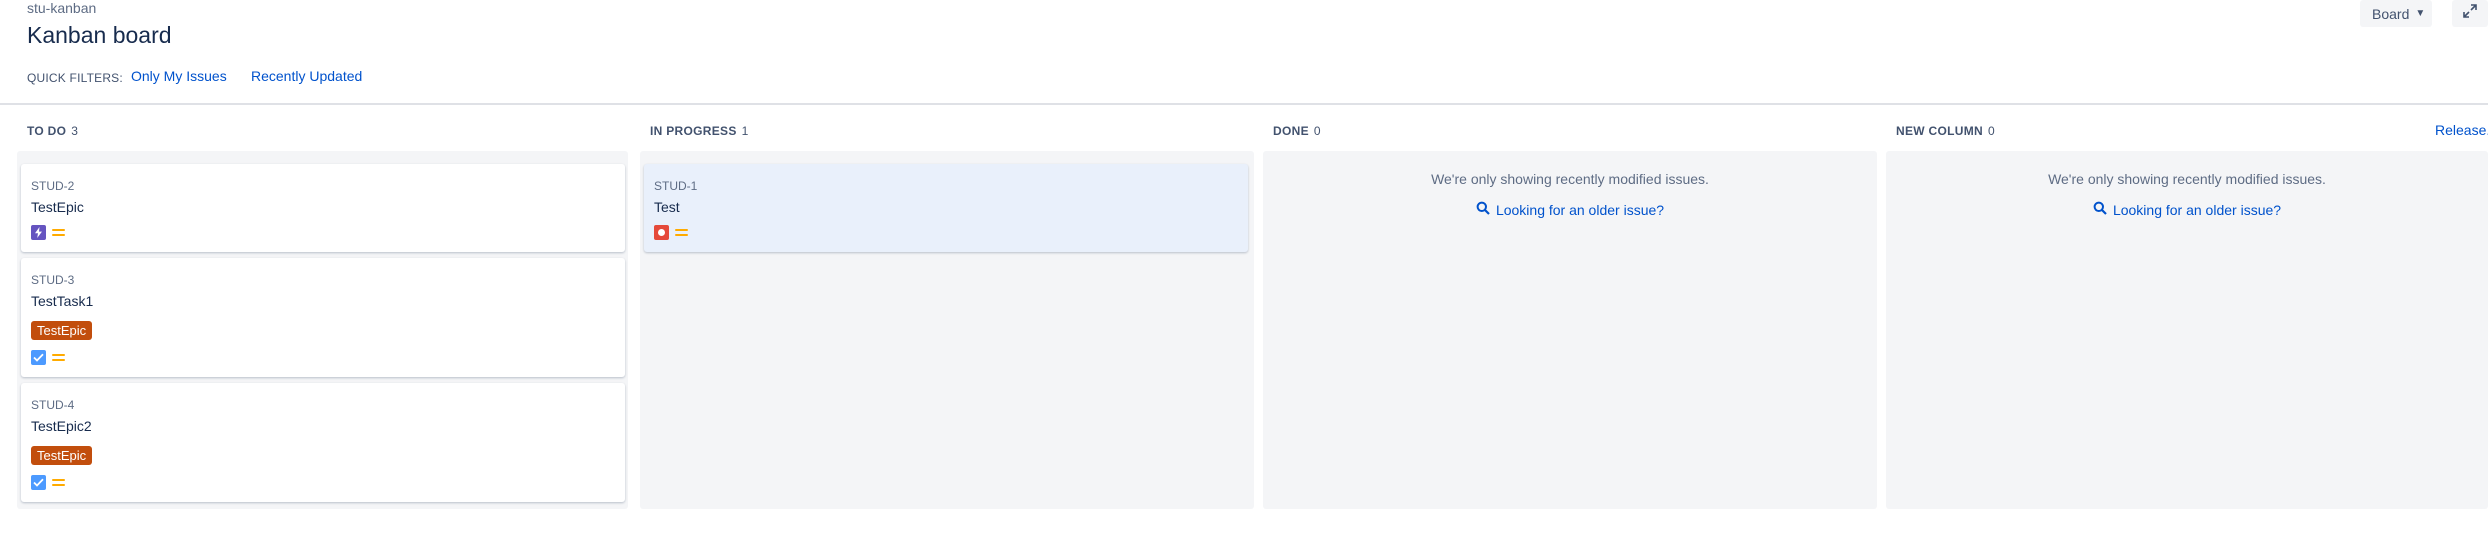  Describe the element at coordinates (667, 207) in the screenshot. I see `issue-summary: Test` at that location.